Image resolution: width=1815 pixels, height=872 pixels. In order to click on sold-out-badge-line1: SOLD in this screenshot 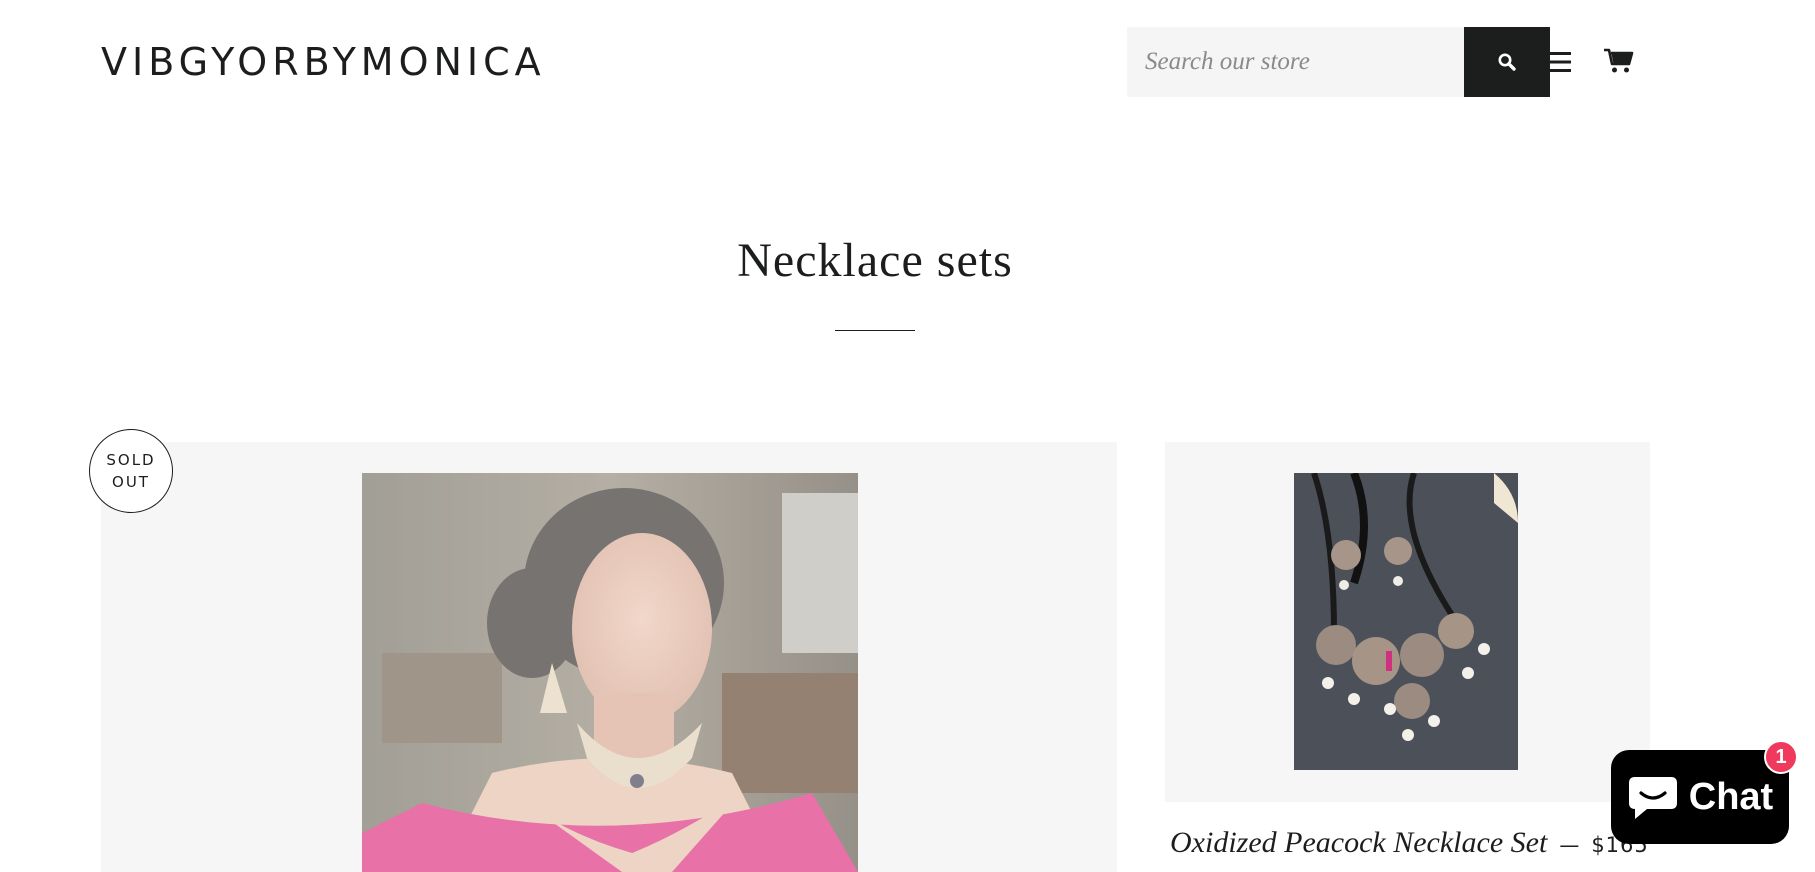, I will do `click(131, 460)`.